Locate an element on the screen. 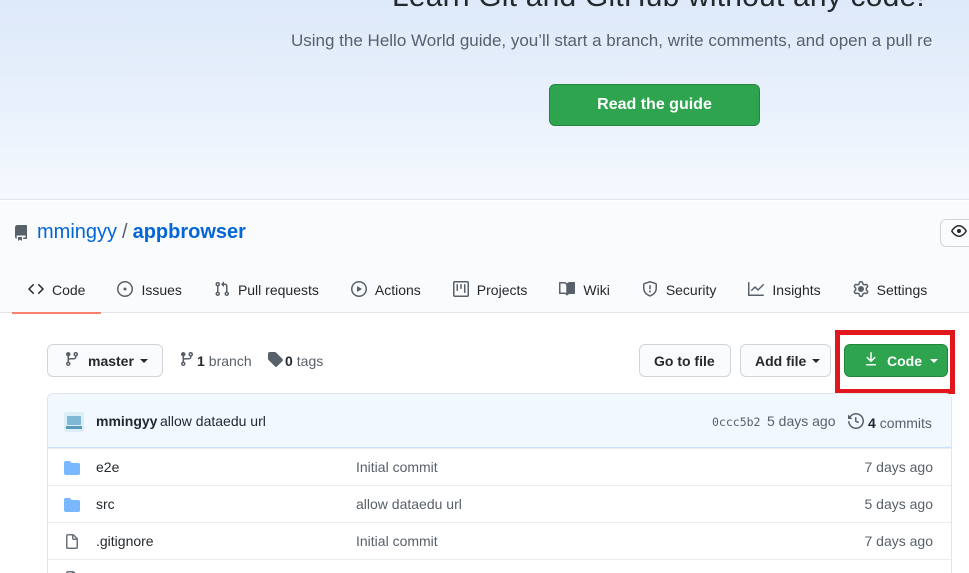 Image resolution: width=969 pixels, height=573 pixels. book-icon is located at coordinates (571, 290).